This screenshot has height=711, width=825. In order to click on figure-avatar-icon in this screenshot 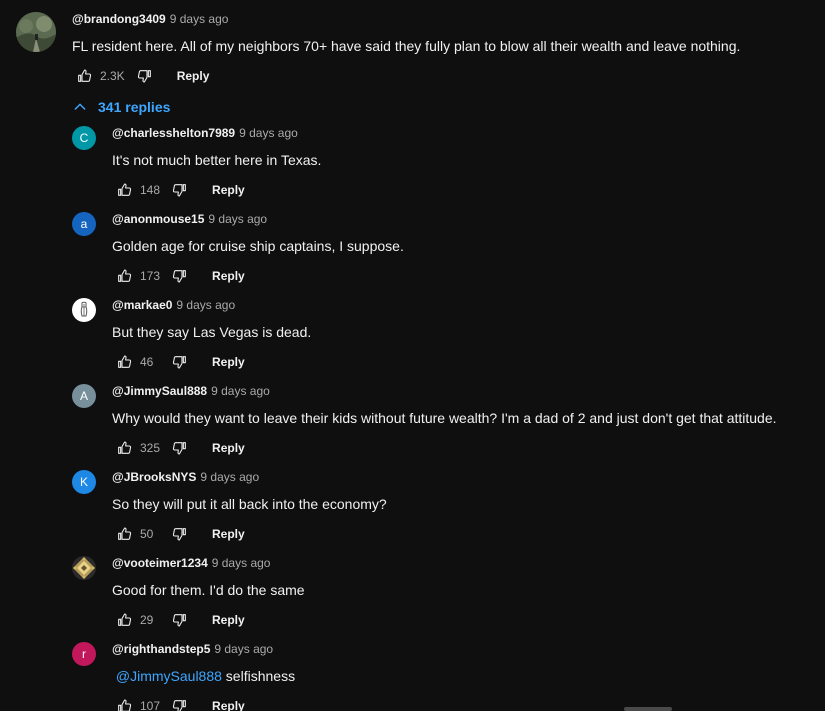, I will do `click(84, 309)`.